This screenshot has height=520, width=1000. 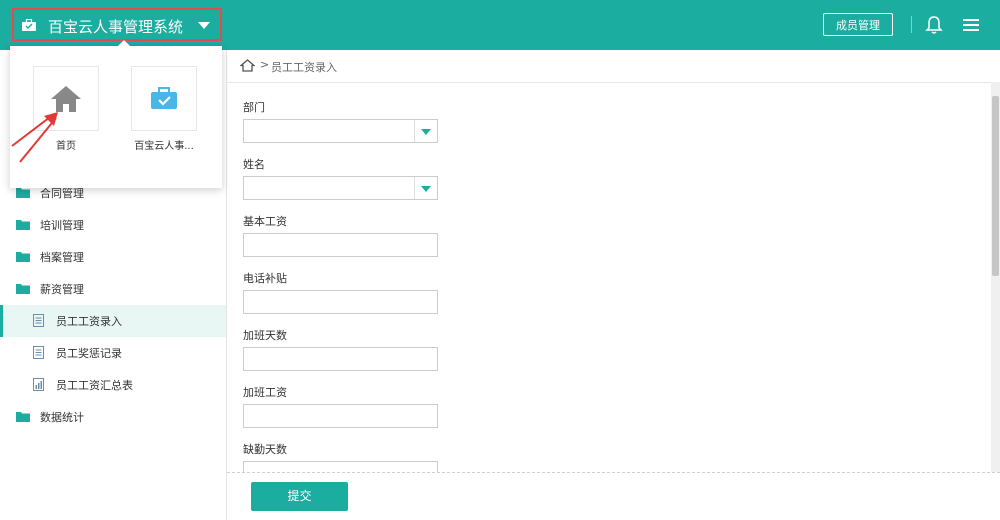 I want to click on scrollbar, so click(x=995, y=277).